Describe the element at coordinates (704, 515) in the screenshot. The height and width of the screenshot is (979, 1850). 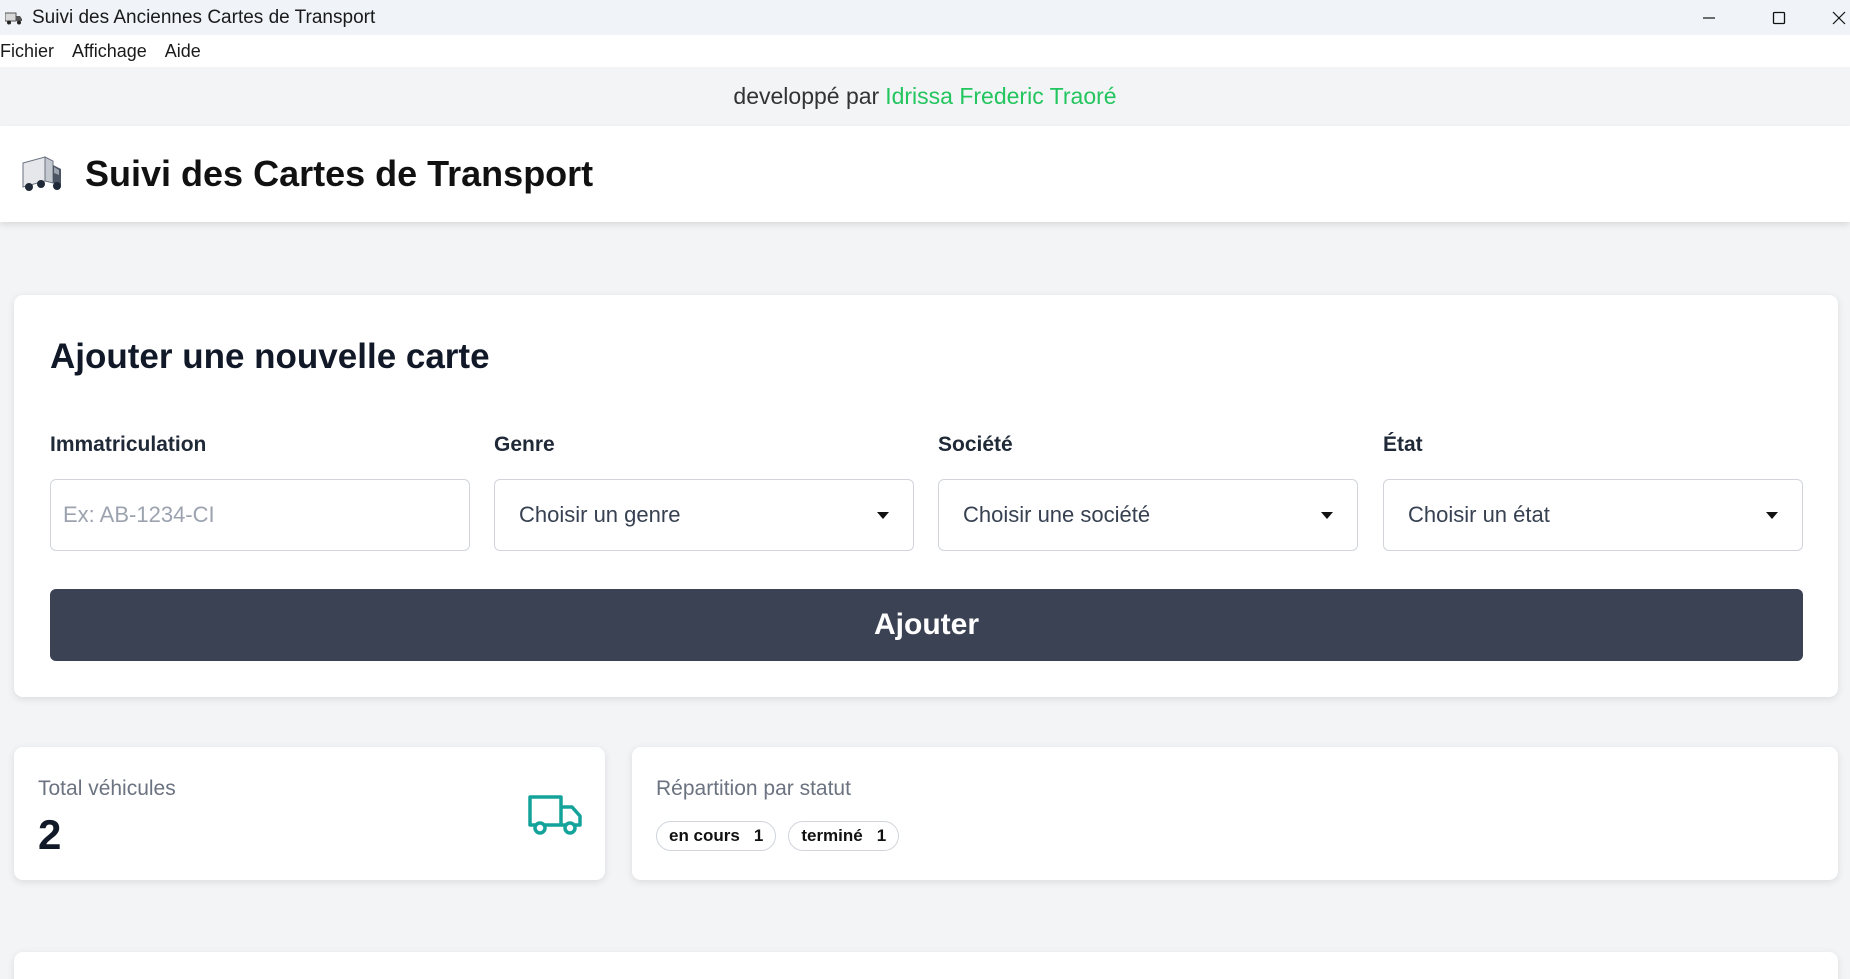
I see `genre-select: Choisir un genre` at that location.